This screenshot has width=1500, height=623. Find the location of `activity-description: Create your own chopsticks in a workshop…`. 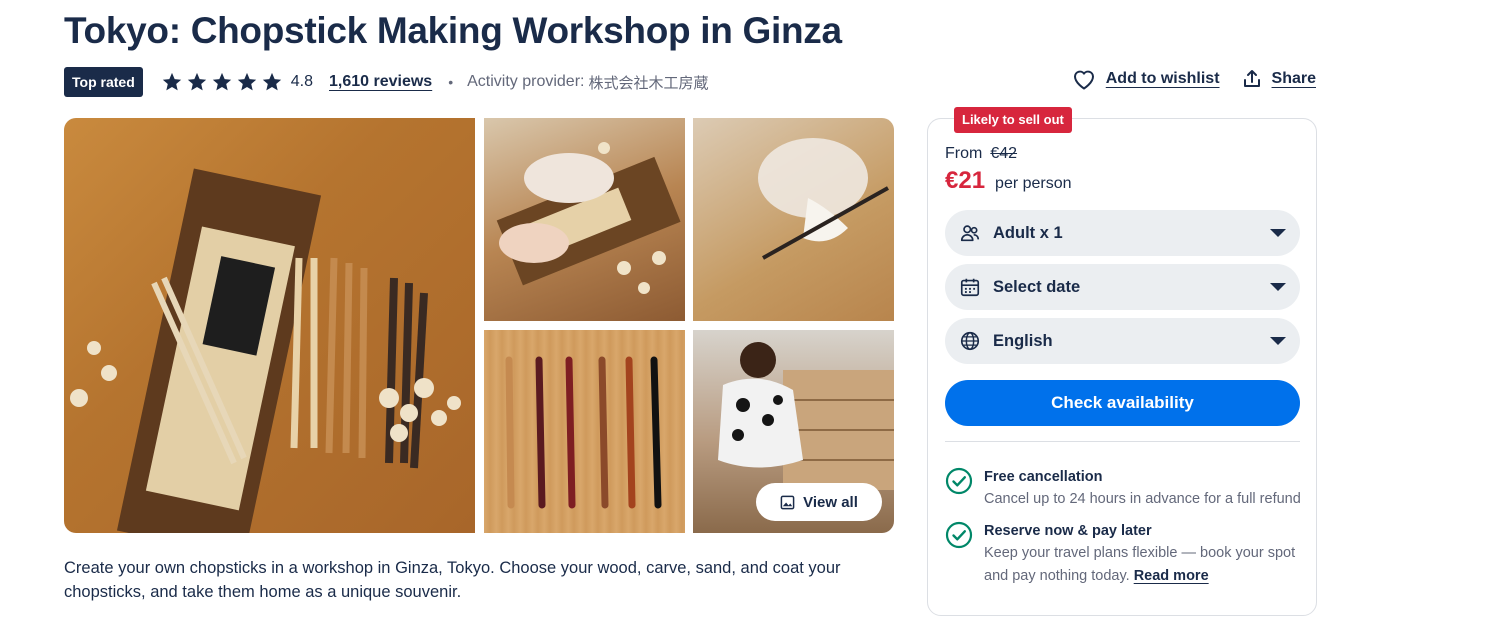

activity-description: Create your own chopsticks in a workshop… is located at coordinates (452, 580).